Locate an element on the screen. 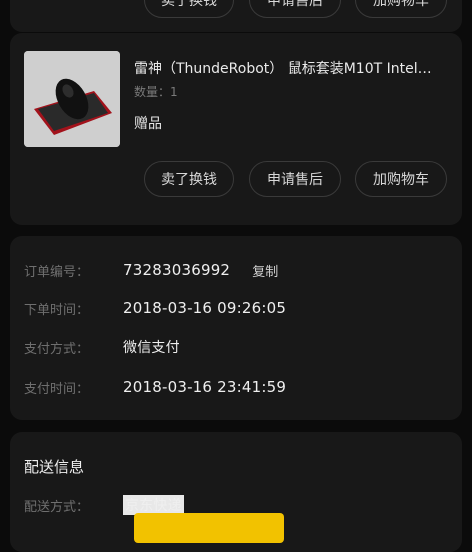  order-time-row: 下单时间： 2018-03-16 09:26:05 is located at coordinates (239, 308).